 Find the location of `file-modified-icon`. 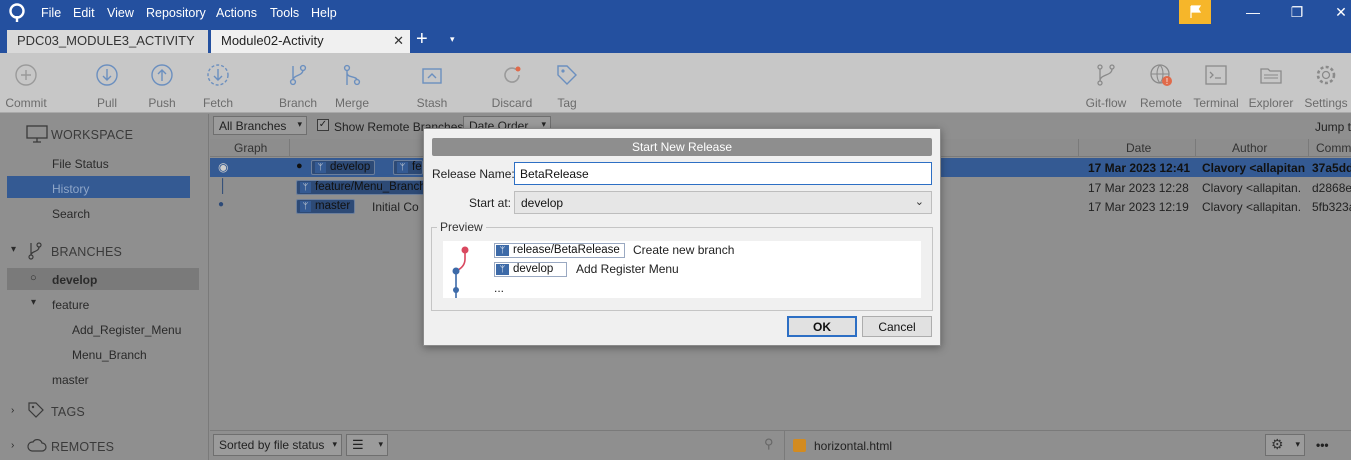

file-modified-icon is located at coordinates (799, 445).